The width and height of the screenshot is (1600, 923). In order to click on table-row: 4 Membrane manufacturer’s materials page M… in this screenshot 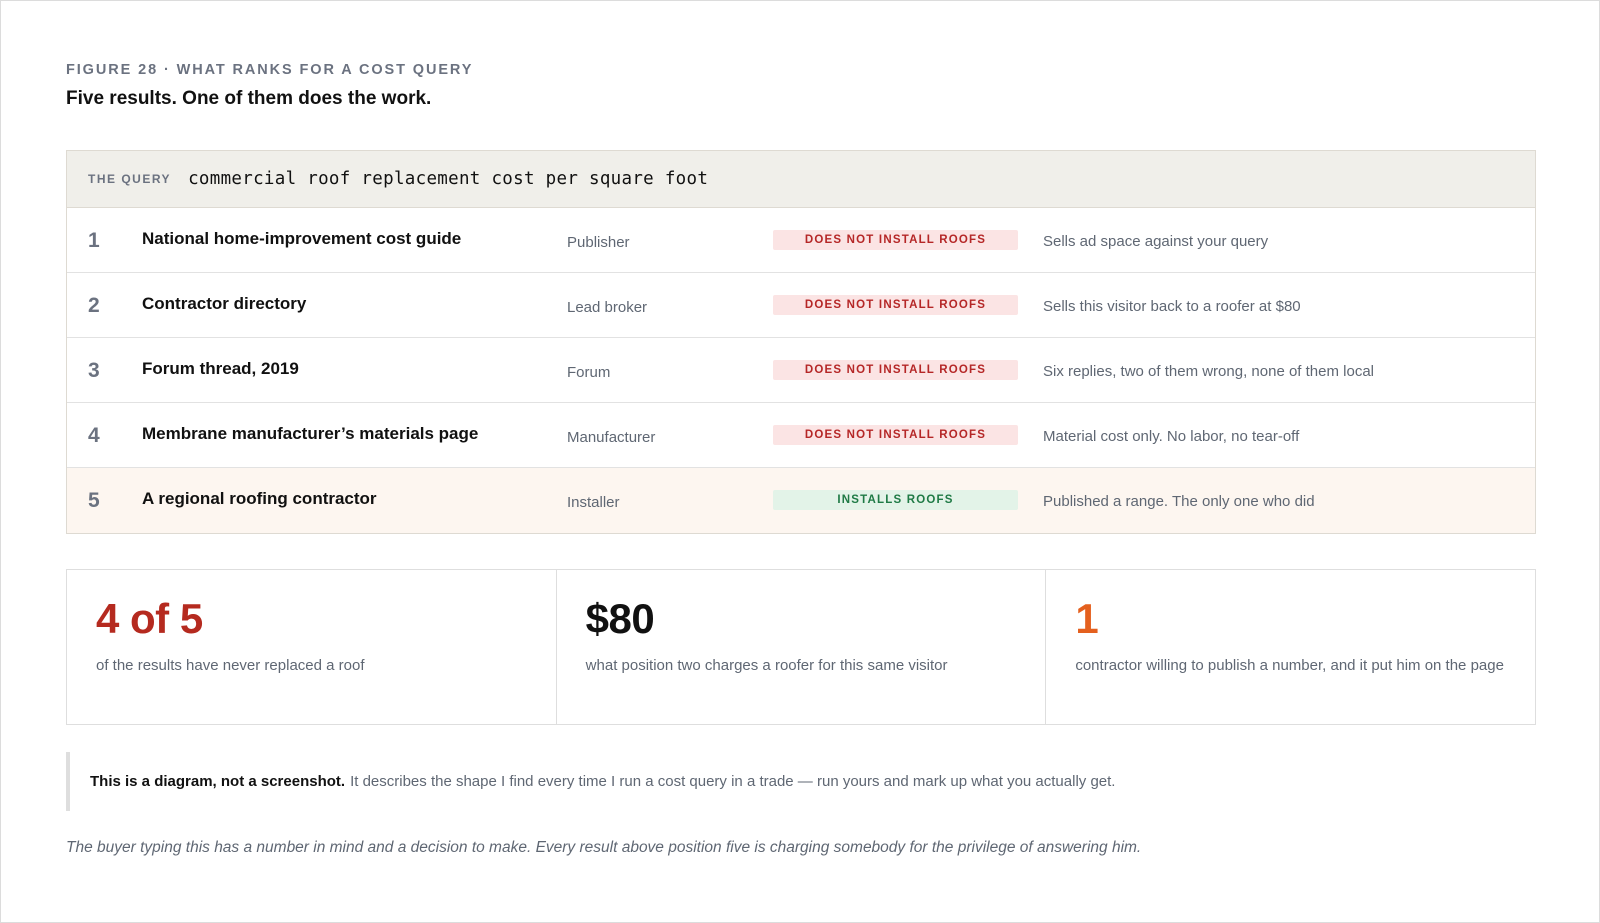, I will do `click(801, 435)`.